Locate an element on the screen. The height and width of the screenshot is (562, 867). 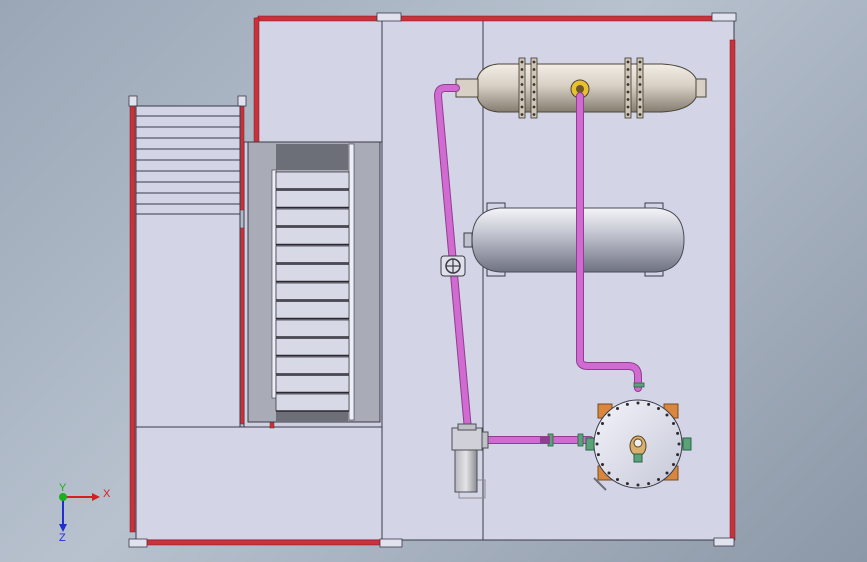
platform-upper-left-block is located at coordinates (319, 80).